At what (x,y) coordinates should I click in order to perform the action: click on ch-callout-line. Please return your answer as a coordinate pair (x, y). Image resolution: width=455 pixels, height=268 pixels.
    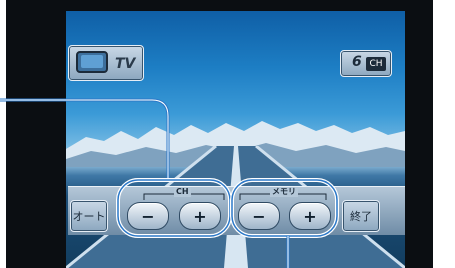
    Looking at the image, I should click on (85, 138).